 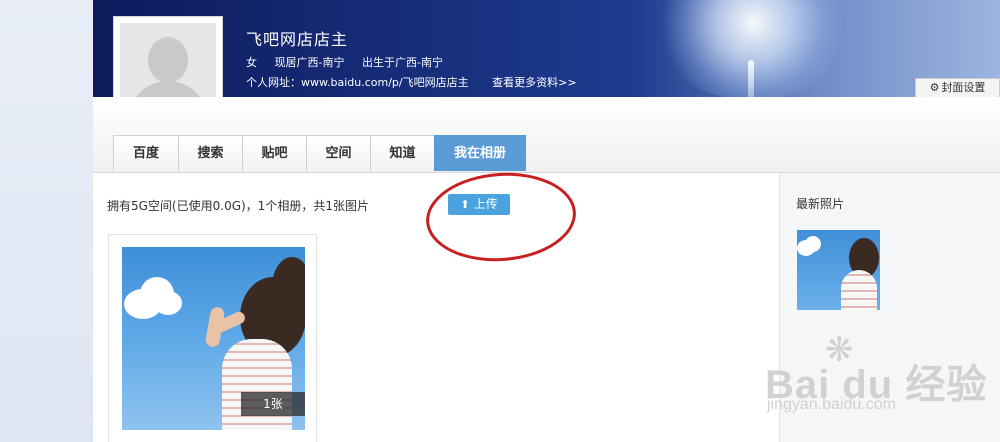 What do you see at coordinates (963, 87) in the screenshot?
I see `cover-settings-label: 封面设置` at bounding box center [963, 87].